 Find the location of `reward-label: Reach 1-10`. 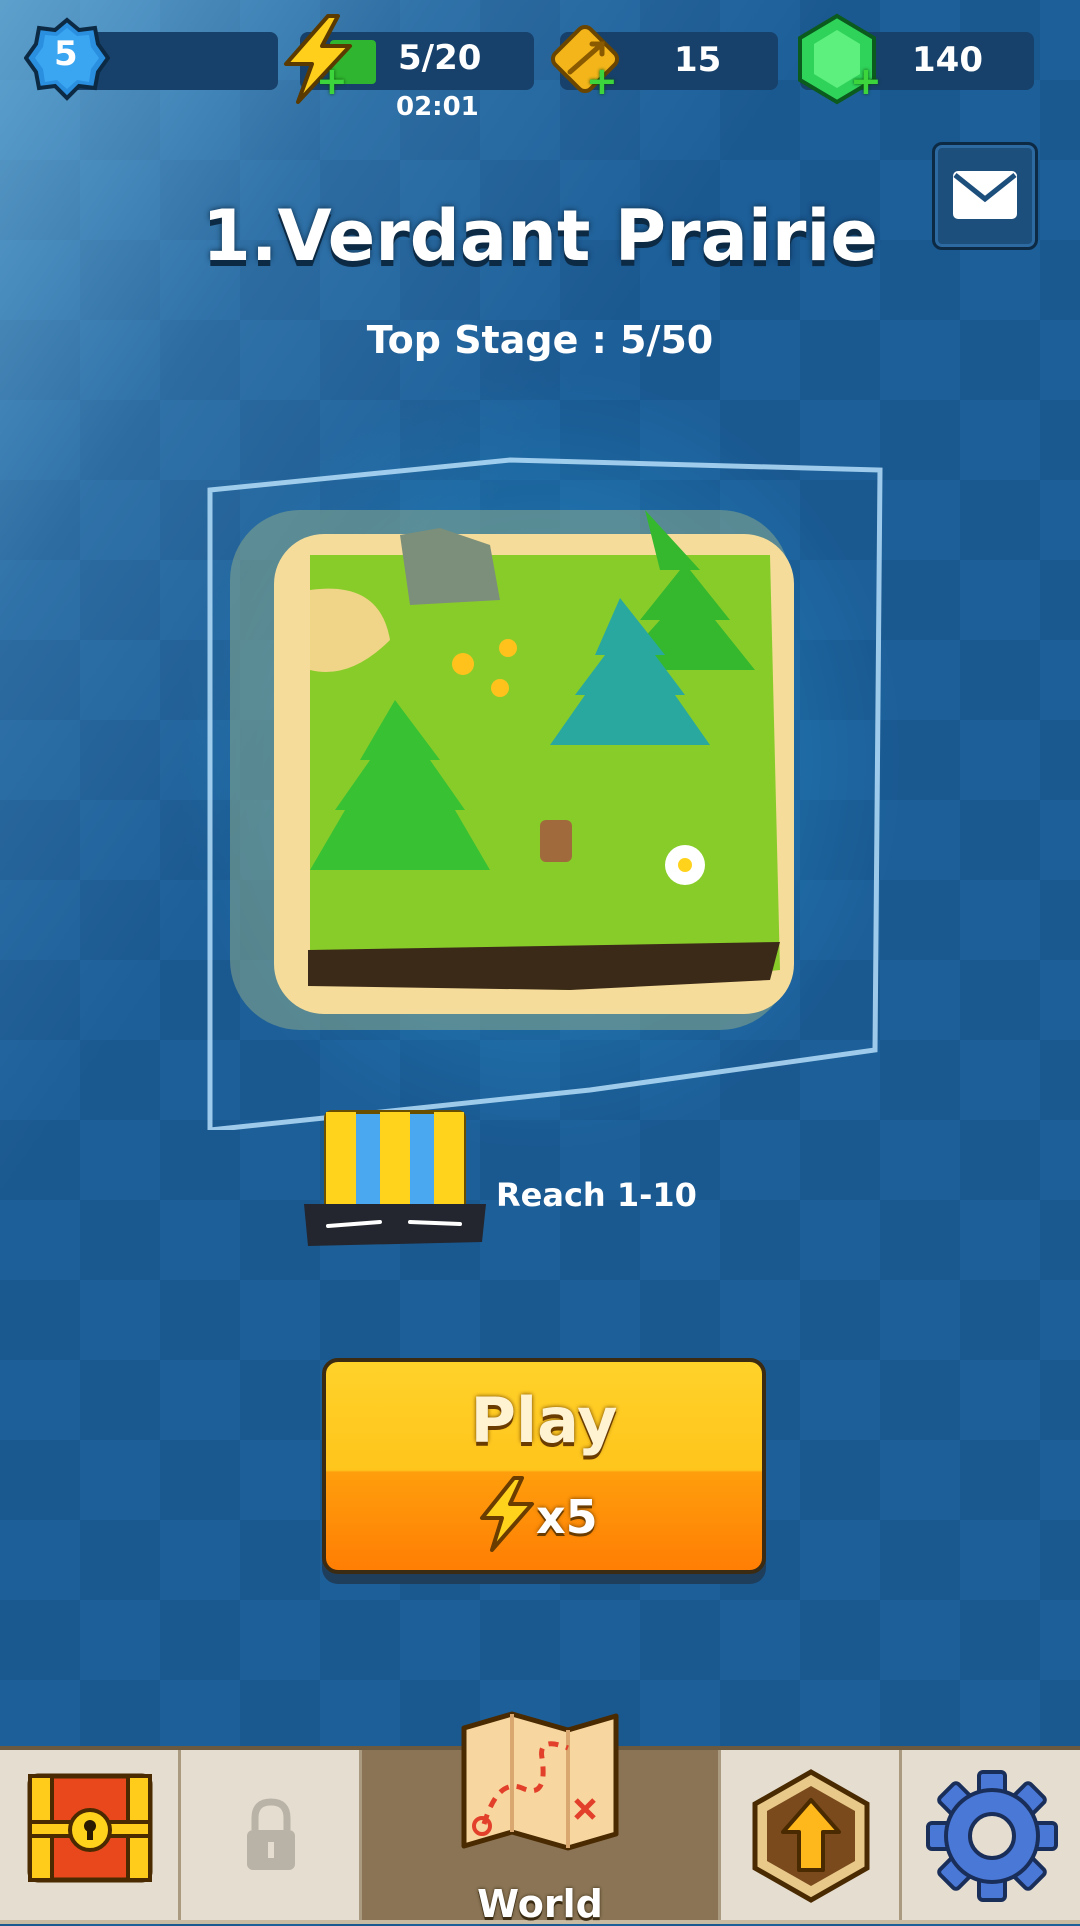

reward-label: Reach 1-10 is located at coordinates (596, 1195).